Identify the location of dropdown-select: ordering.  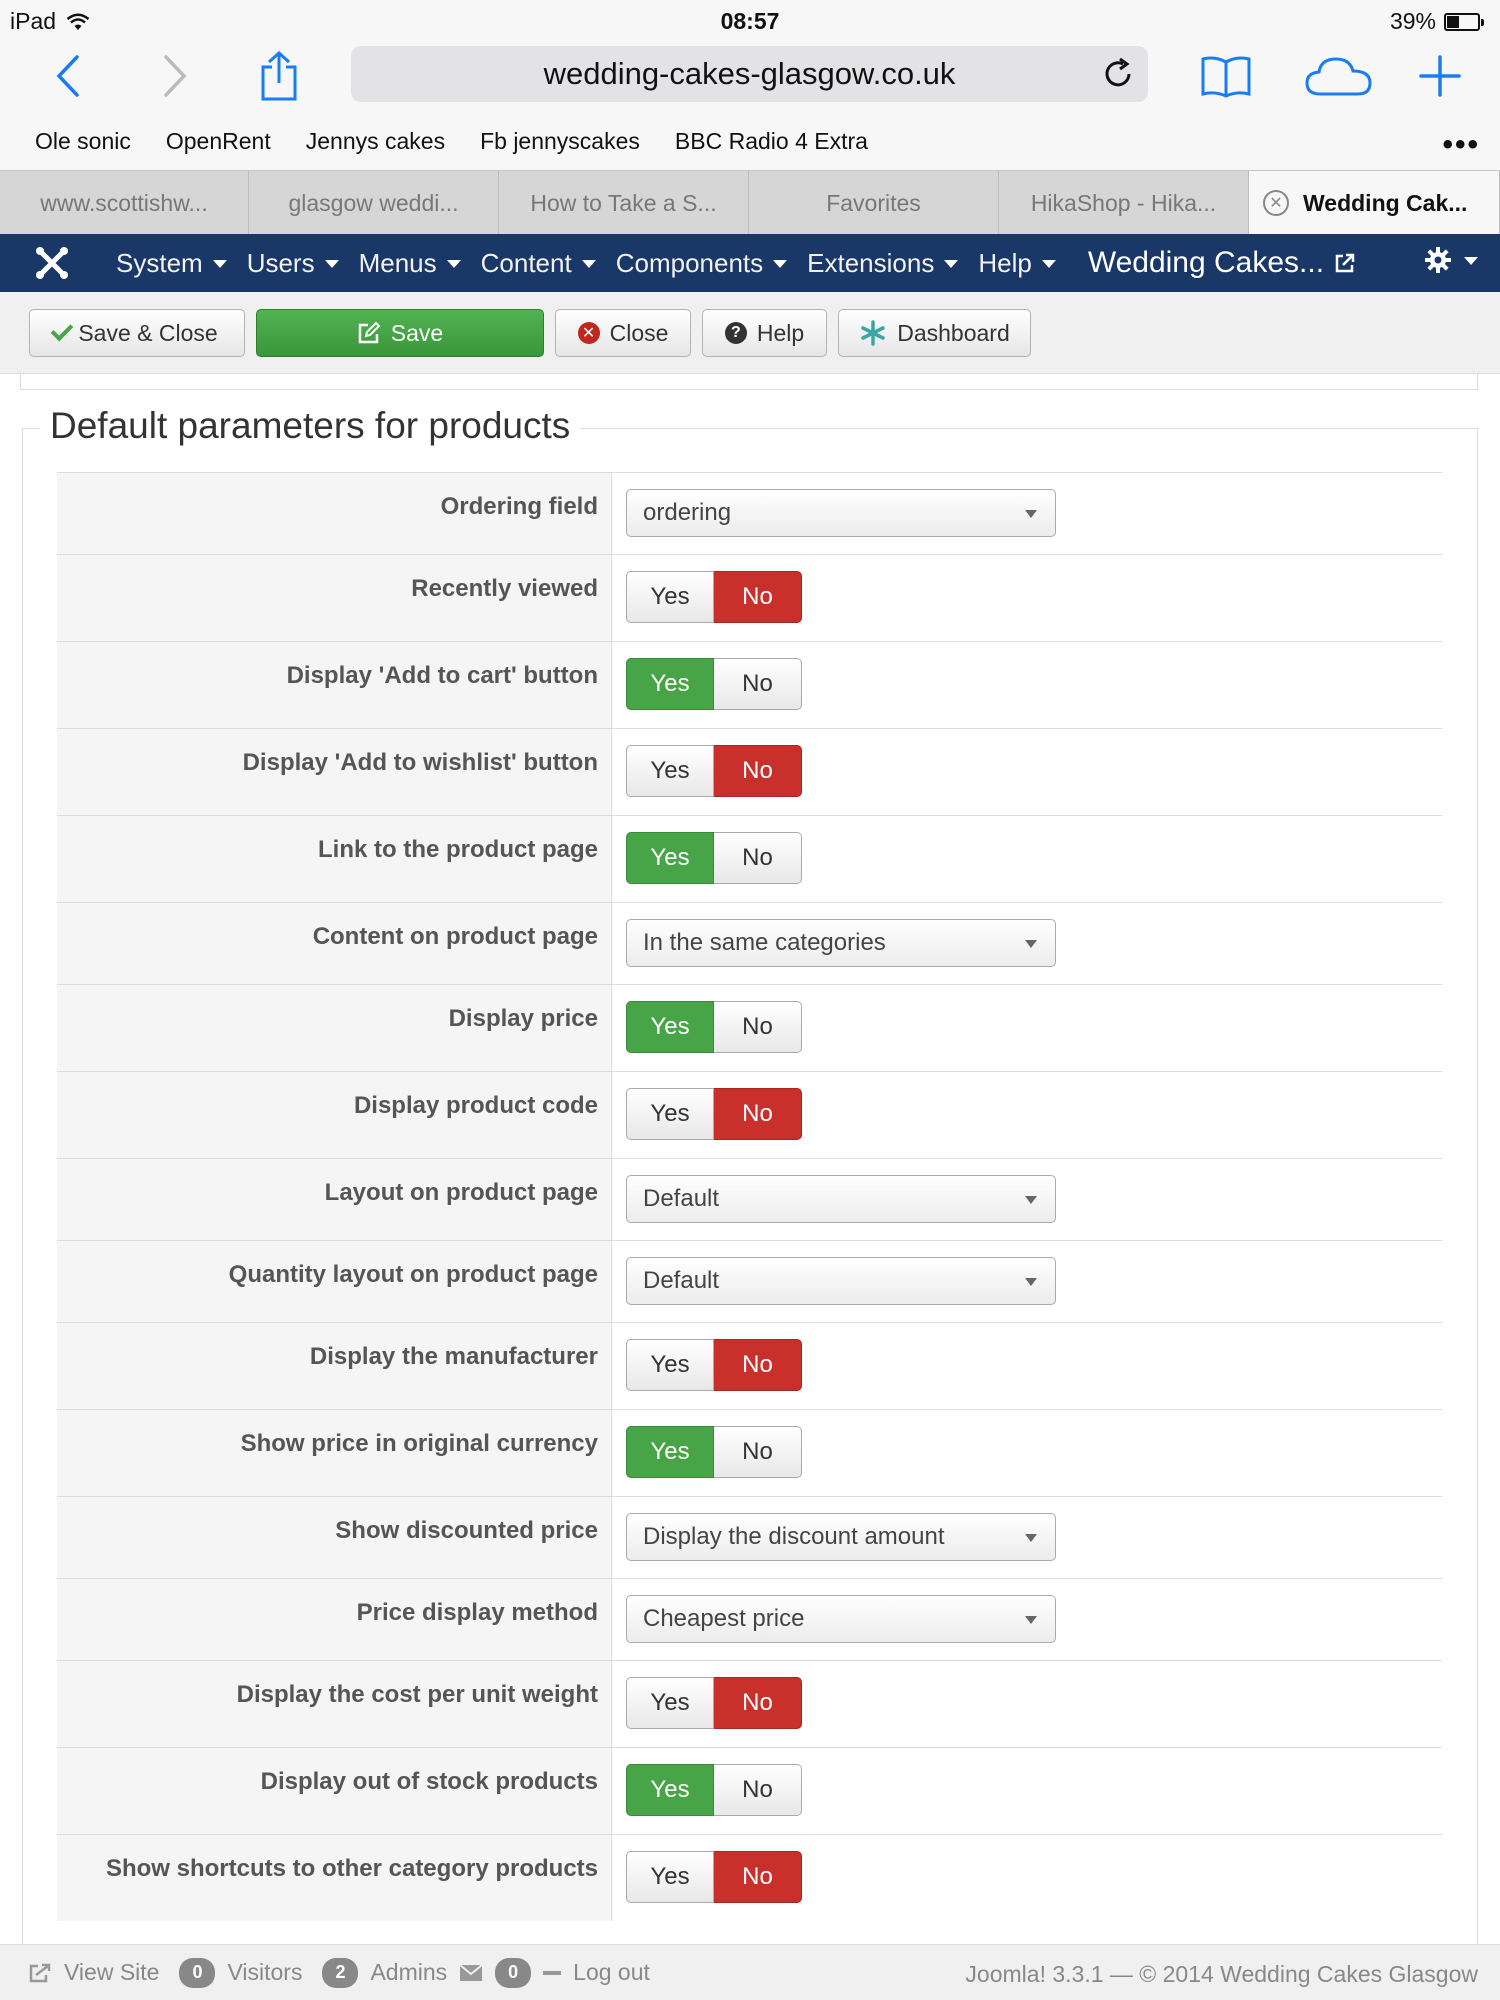
(841, 513).